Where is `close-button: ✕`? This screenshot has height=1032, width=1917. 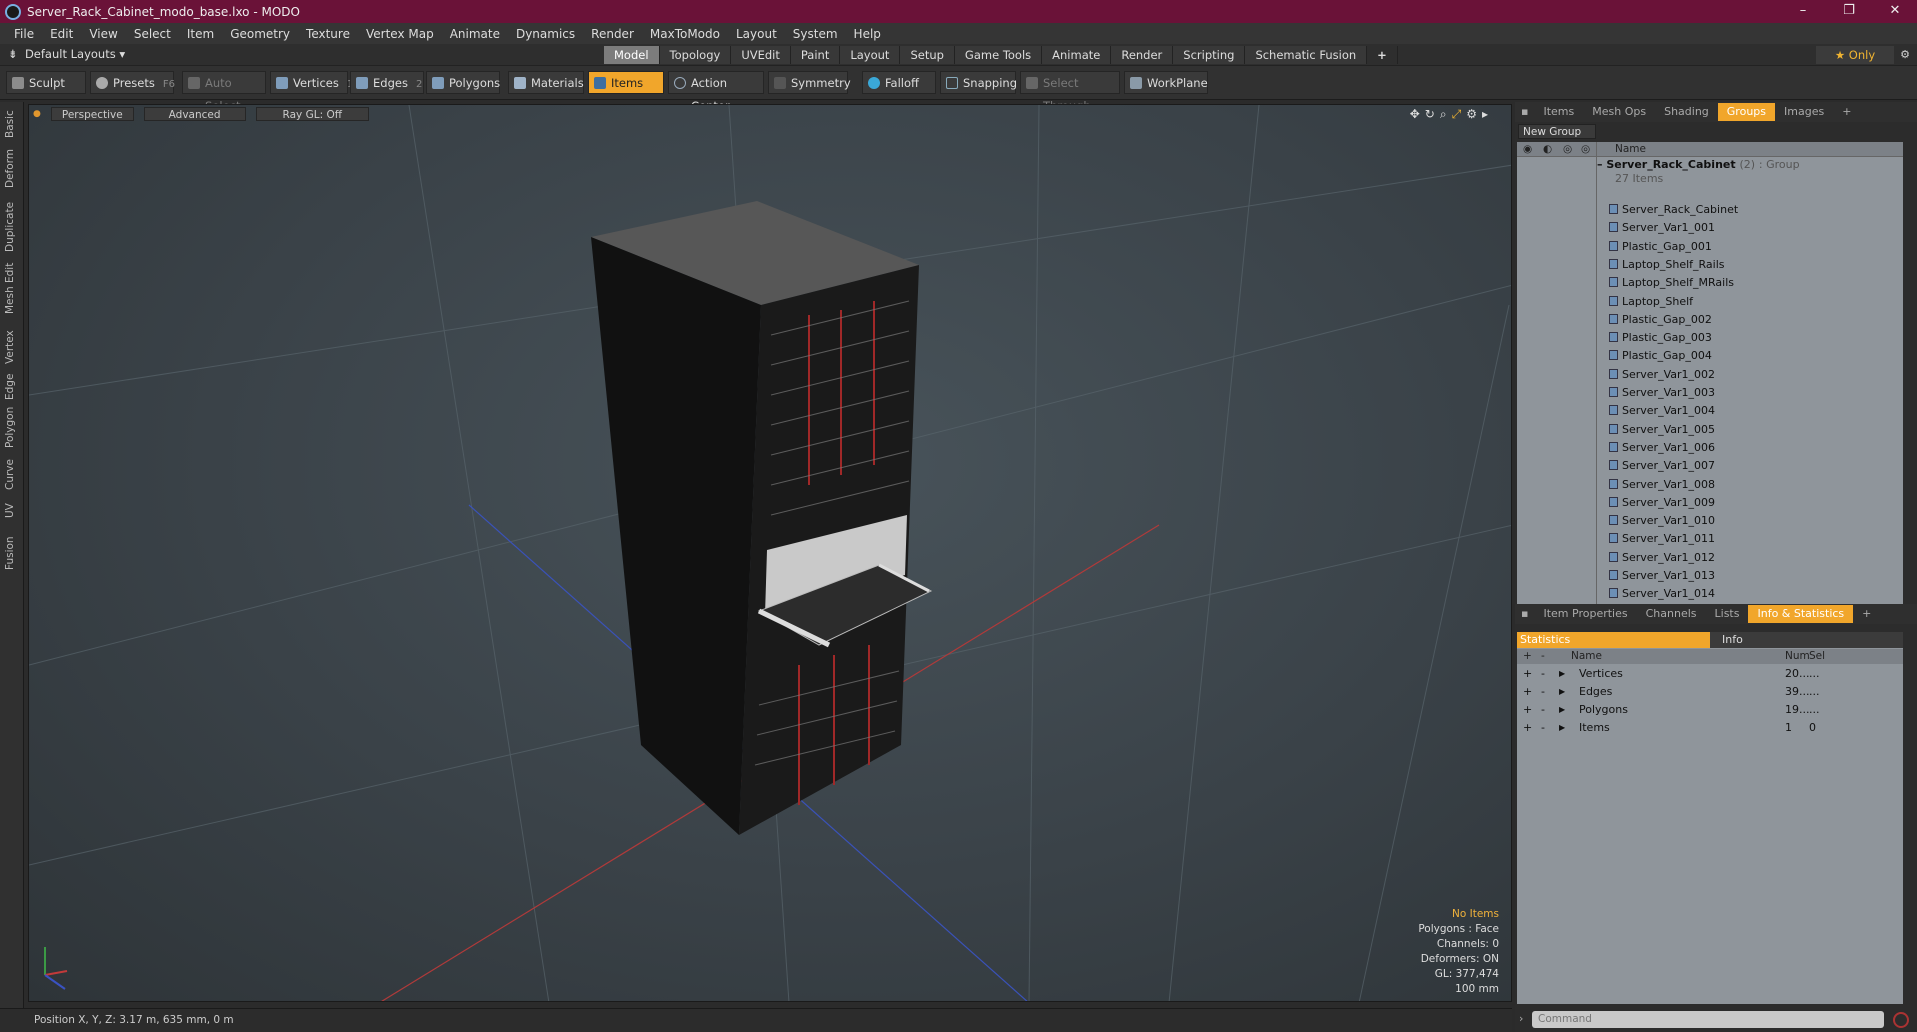
close-button: ✕ is located at coordinates (1894, 11).